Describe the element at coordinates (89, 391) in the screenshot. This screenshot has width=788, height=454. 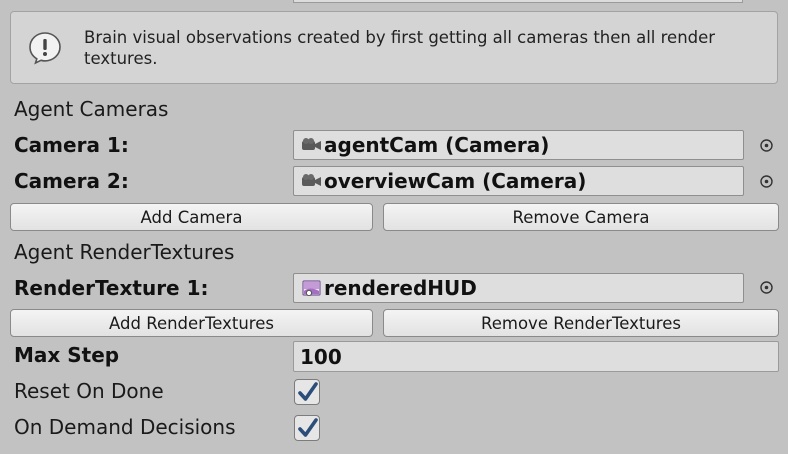
I see `reset-on-done-label: Reset On Done` at that location.